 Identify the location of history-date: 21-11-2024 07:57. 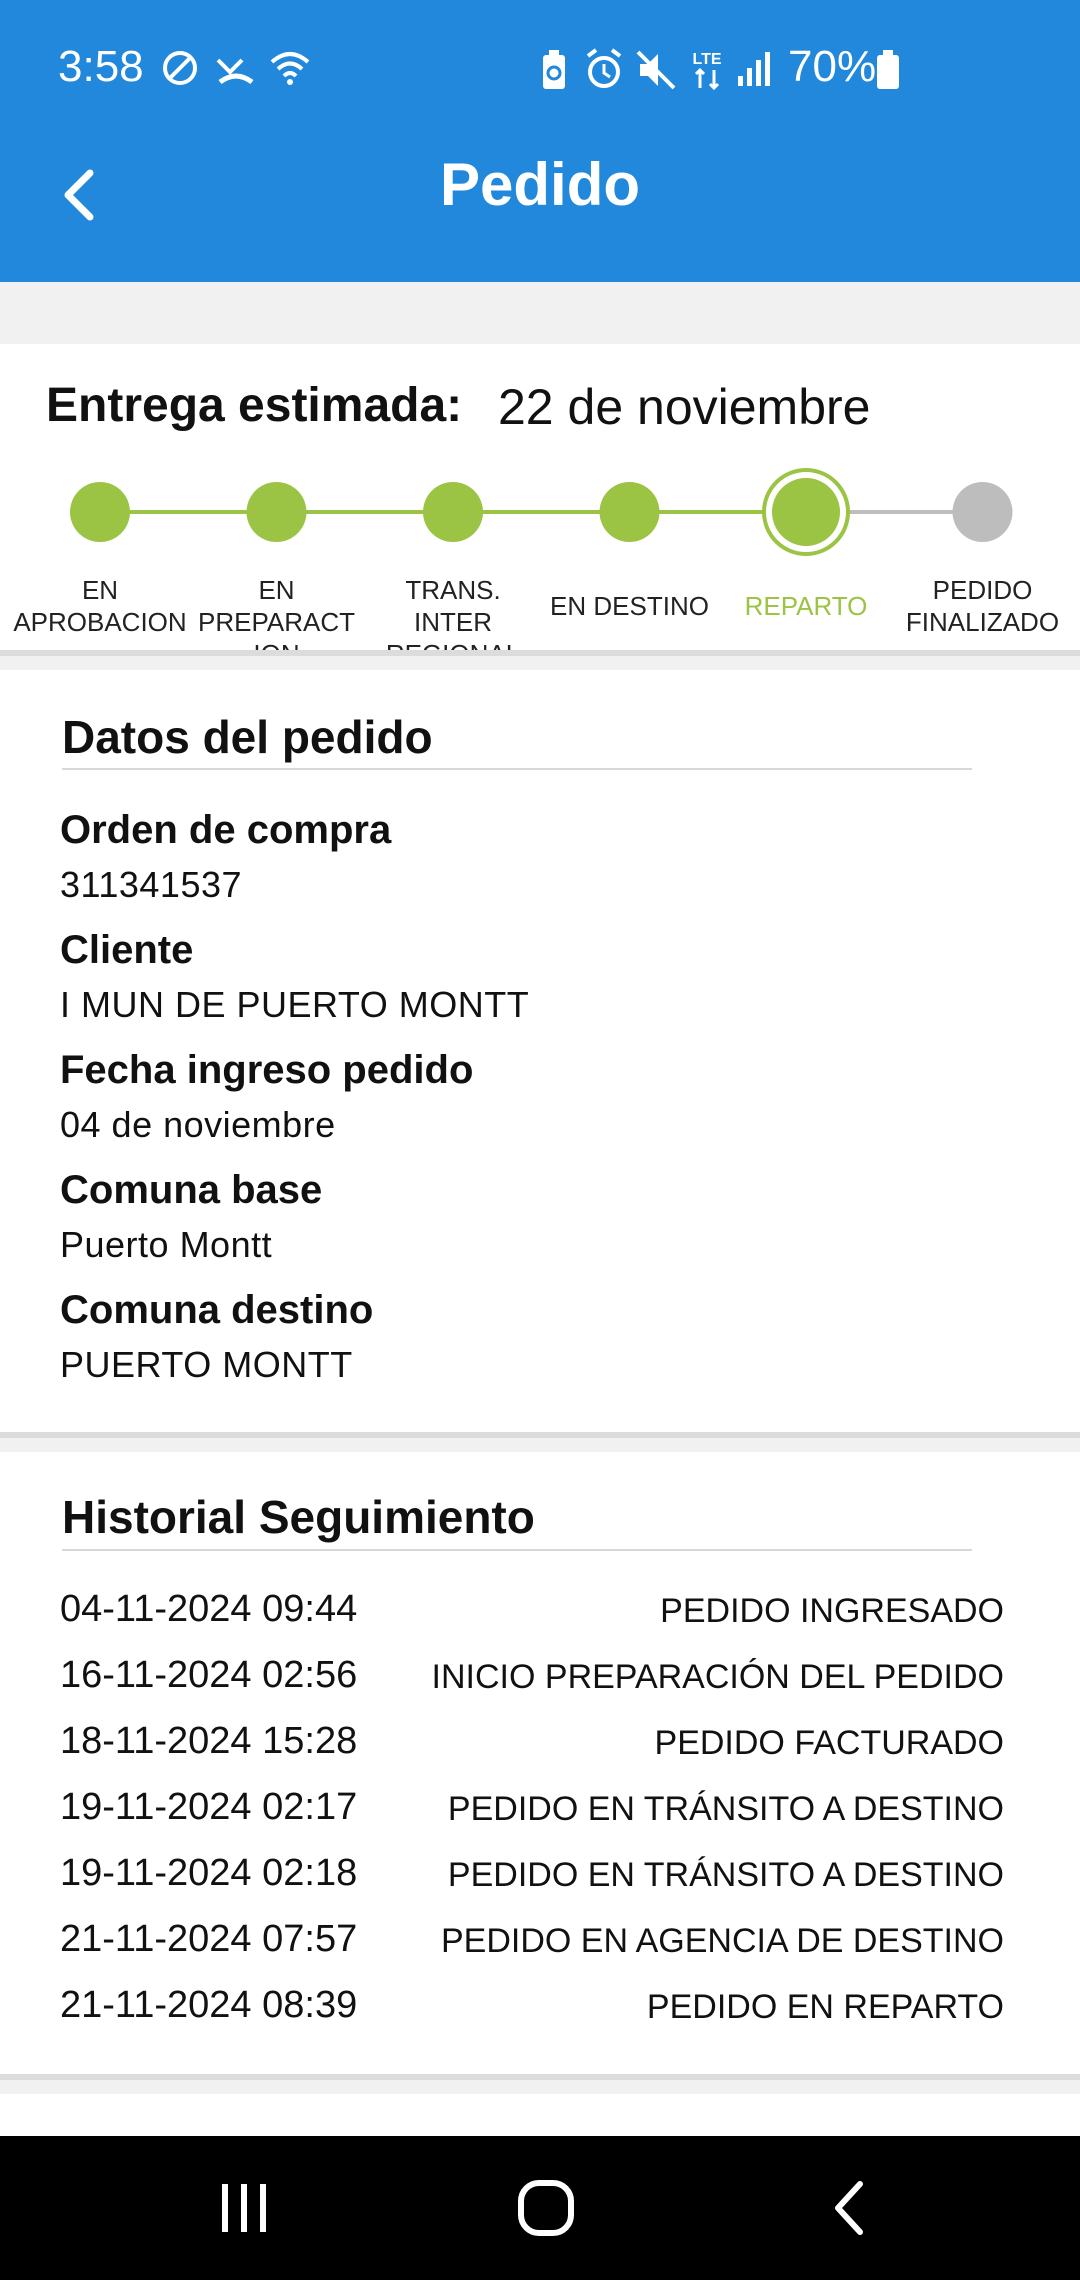
(209, 1939).